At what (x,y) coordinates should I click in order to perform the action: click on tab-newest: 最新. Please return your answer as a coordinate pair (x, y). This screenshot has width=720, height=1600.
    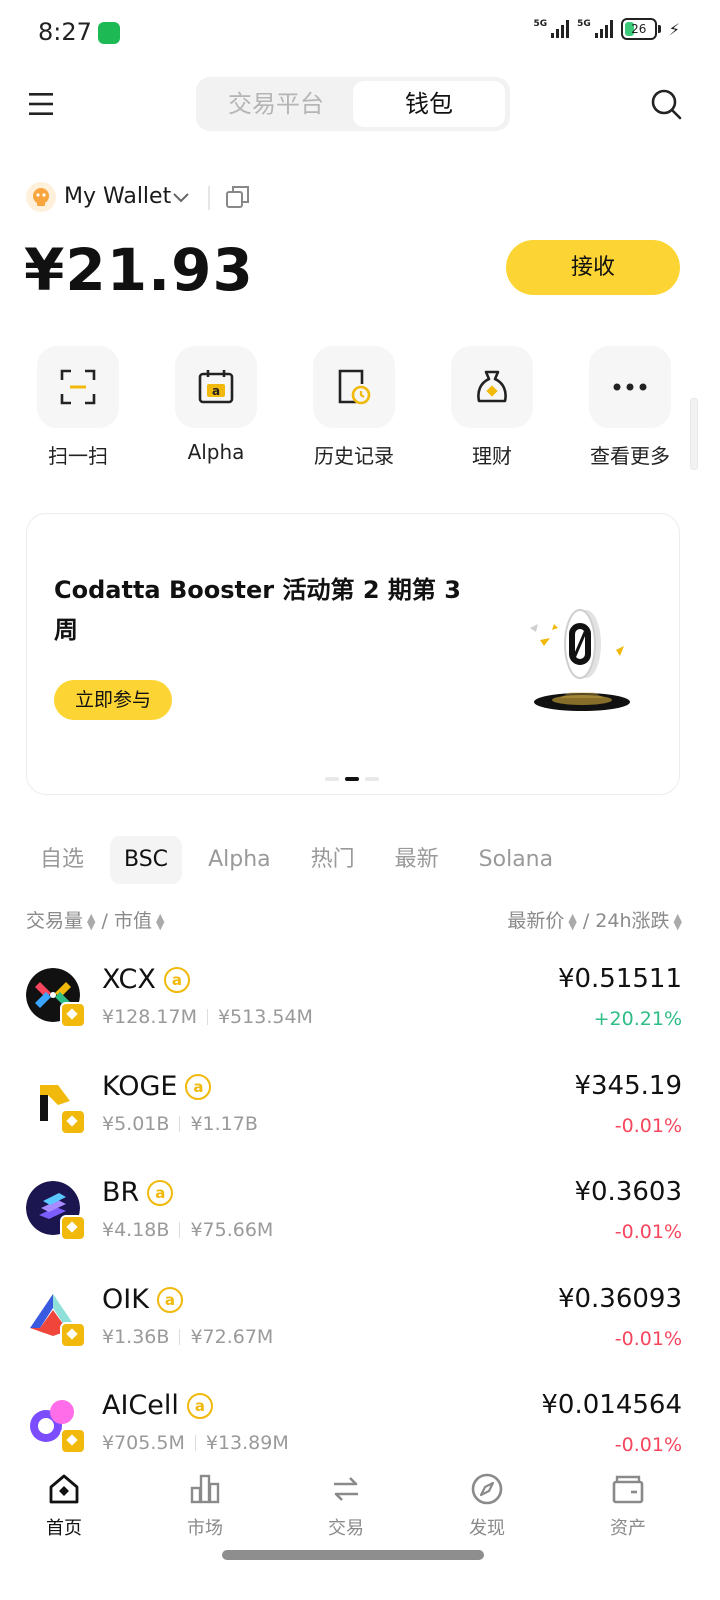
    Looking at the image, I should click on (417, 860).